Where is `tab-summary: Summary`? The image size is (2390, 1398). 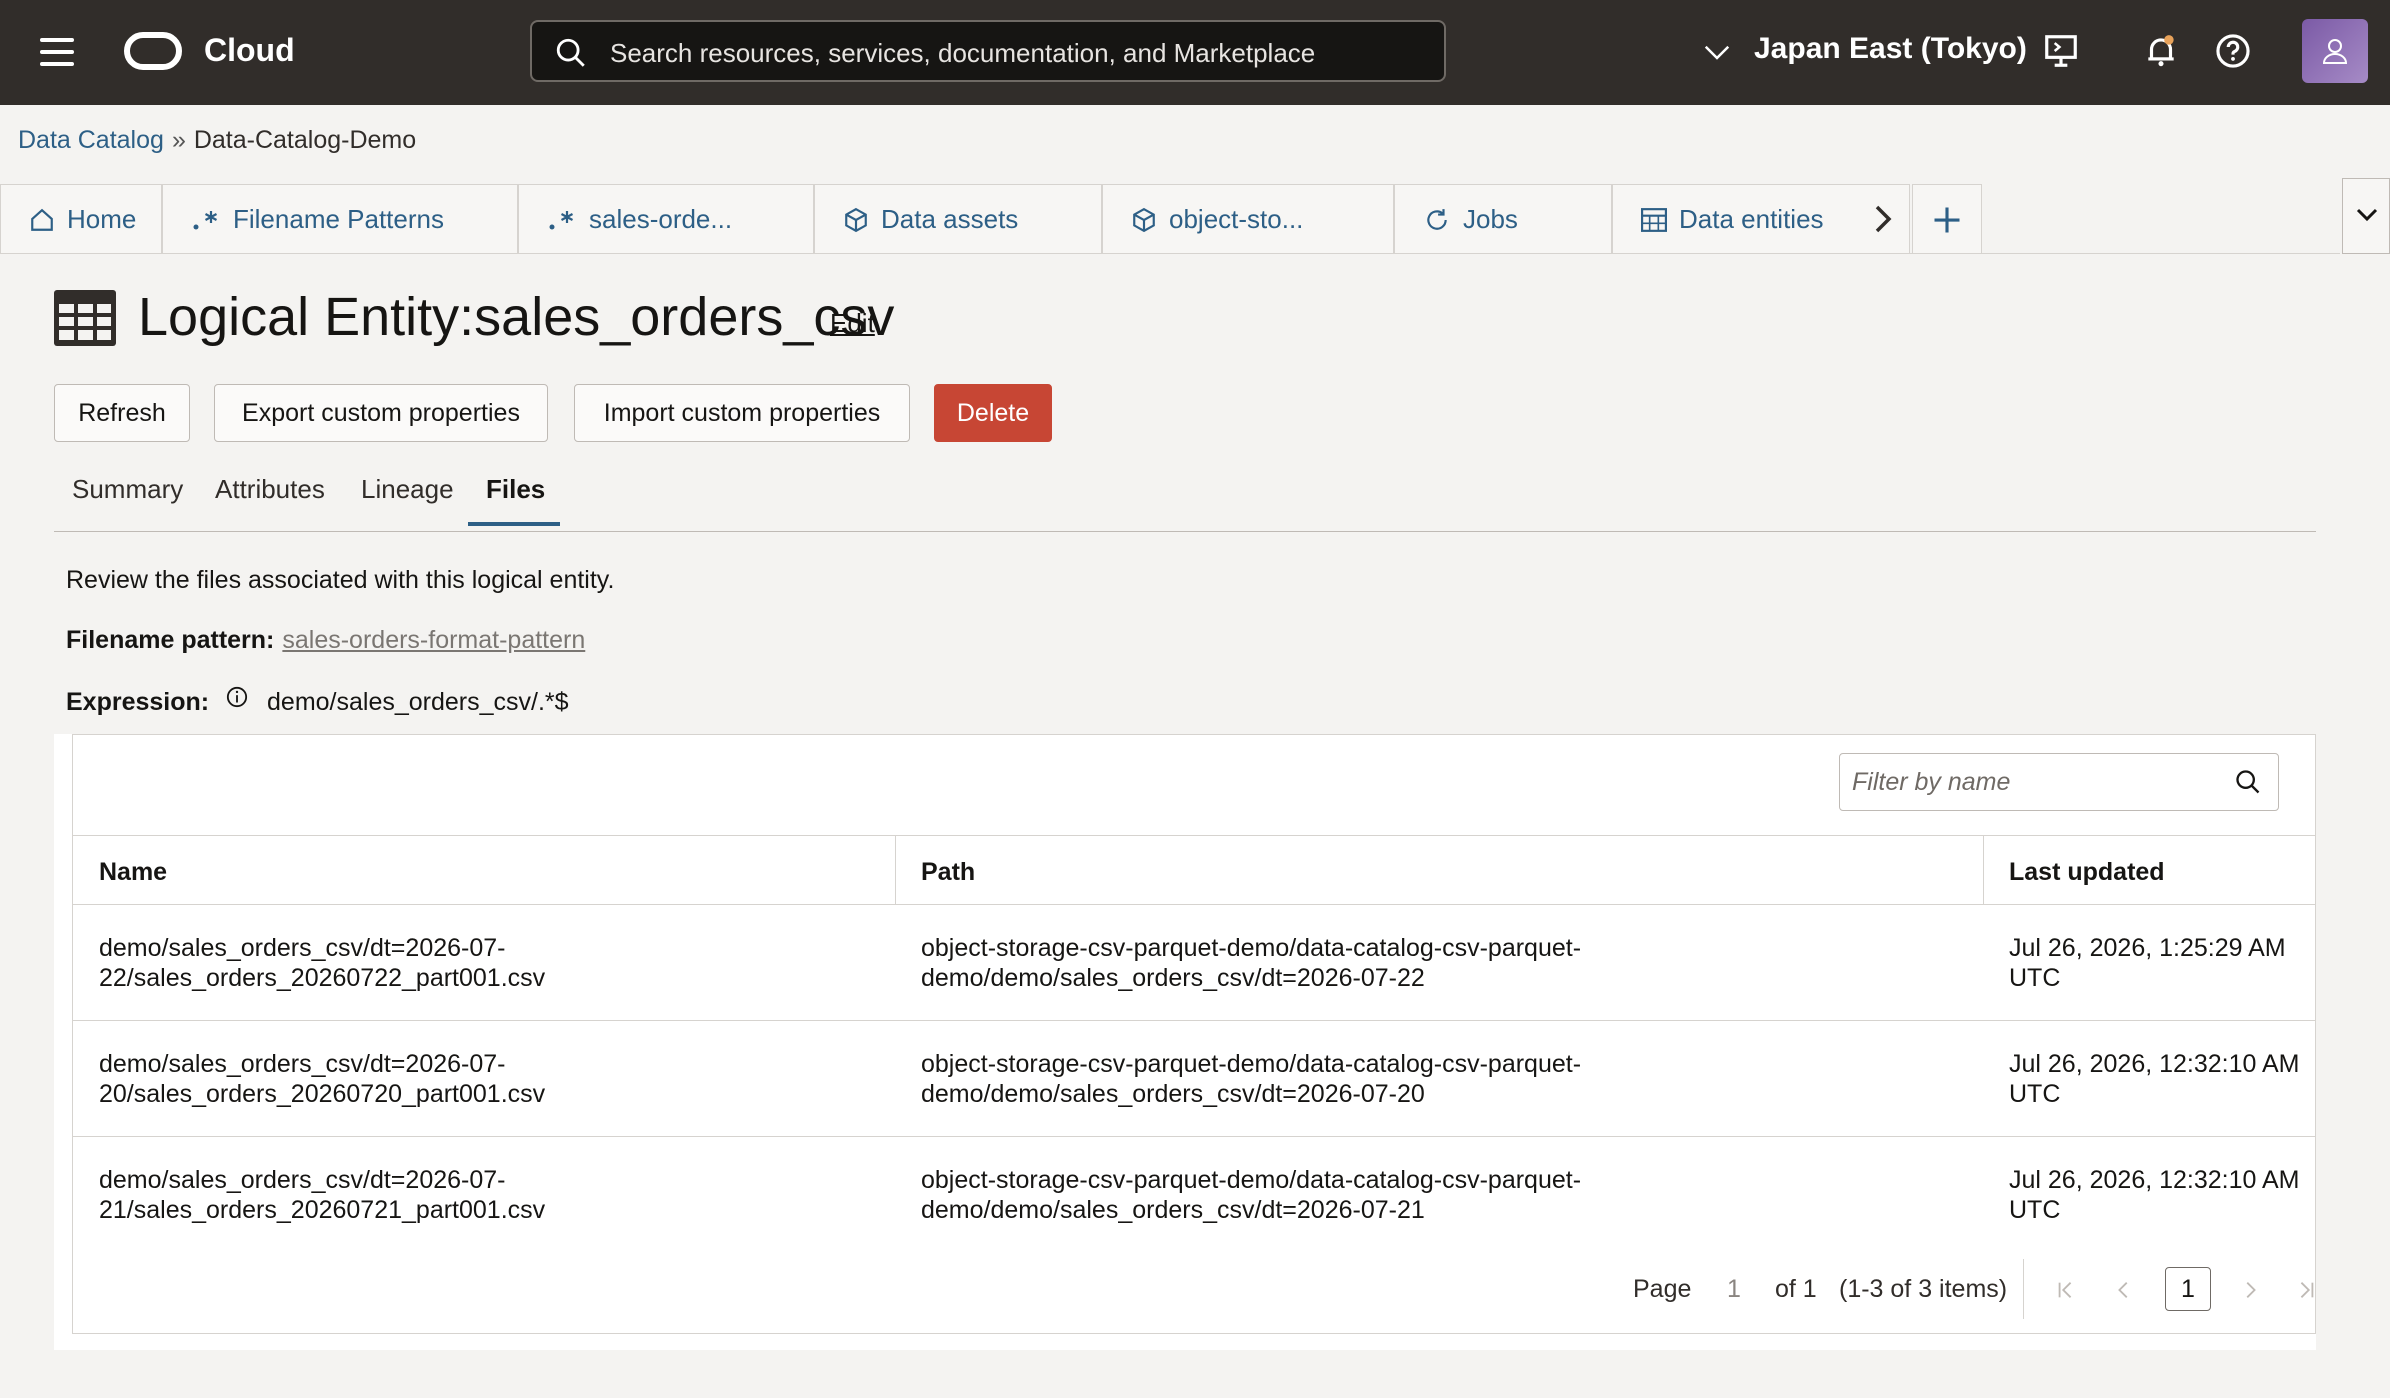 tab-summary: Summary is located at coordinates (127, 489).